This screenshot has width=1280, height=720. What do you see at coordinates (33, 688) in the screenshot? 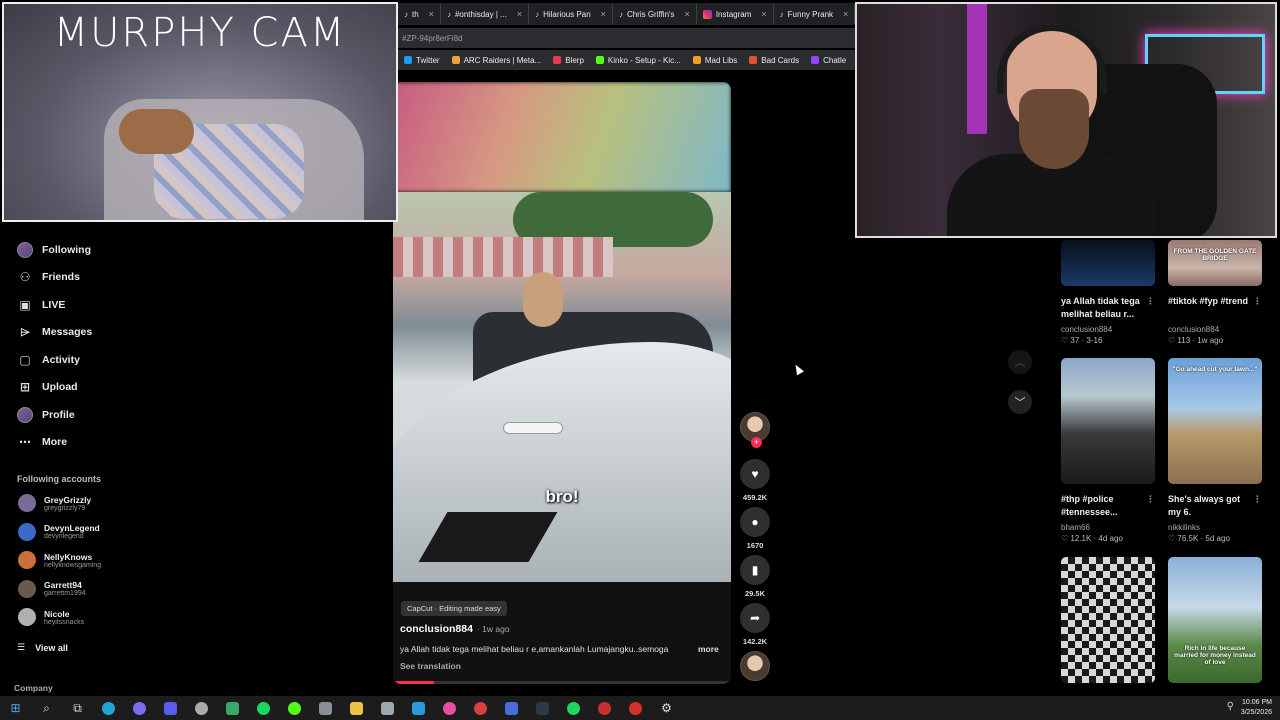
I see `company-link: Company` at bounding box center [33, 688].